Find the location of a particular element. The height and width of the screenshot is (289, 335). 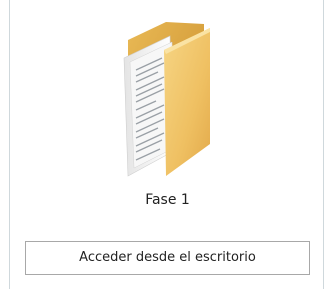

folder-label: Fase 1 is located at coordinates (167, 200).